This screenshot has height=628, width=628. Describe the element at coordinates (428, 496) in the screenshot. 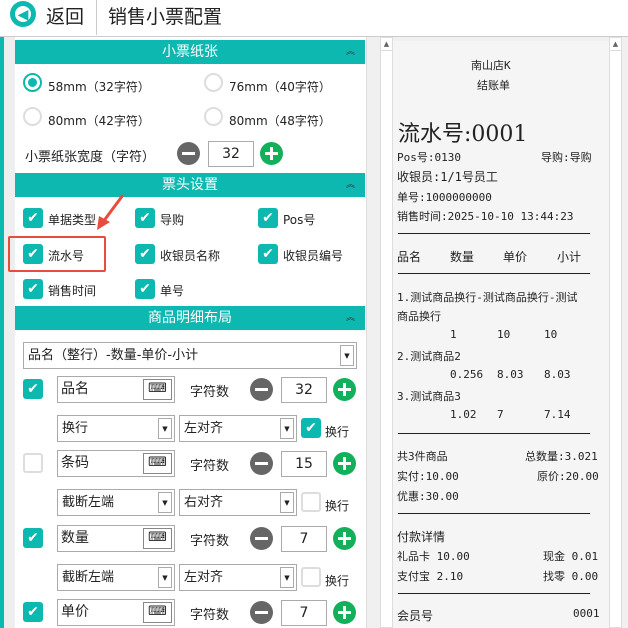

I see `discount: 优惠:30.00` at that location.